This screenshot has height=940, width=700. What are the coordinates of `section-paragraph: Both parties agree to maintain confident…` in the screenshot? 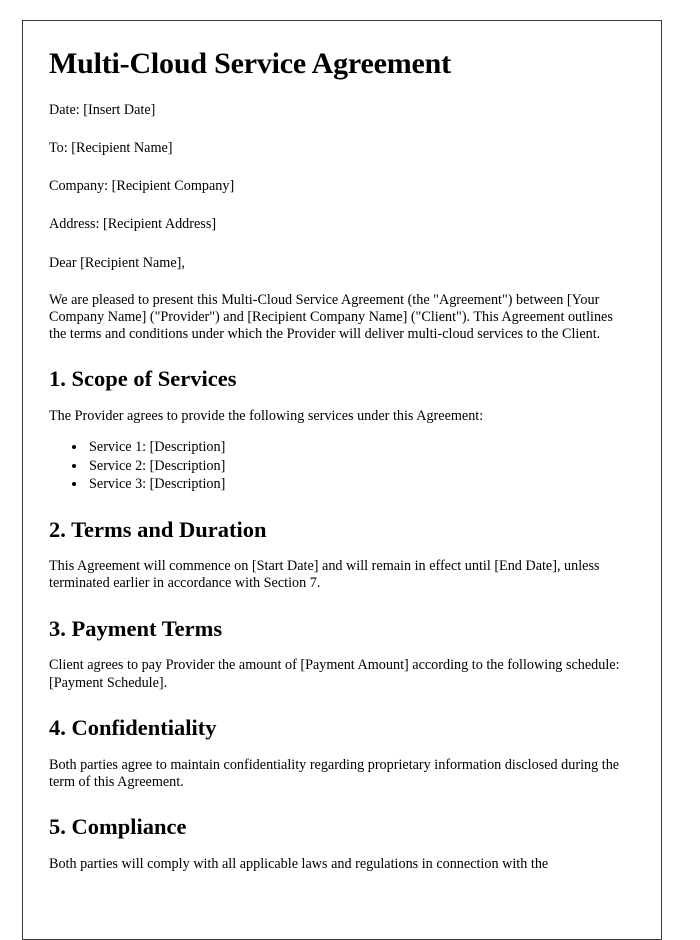 It's located at (334, 773).